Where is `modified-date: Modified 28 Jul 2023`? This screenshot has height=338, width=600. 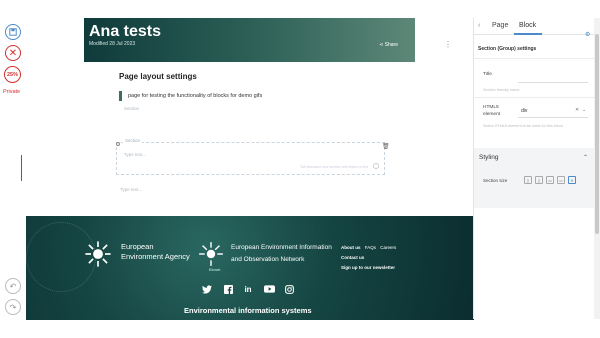
modified-date: Modified 28 Jul 2023 is located at coordinates (112, 44).